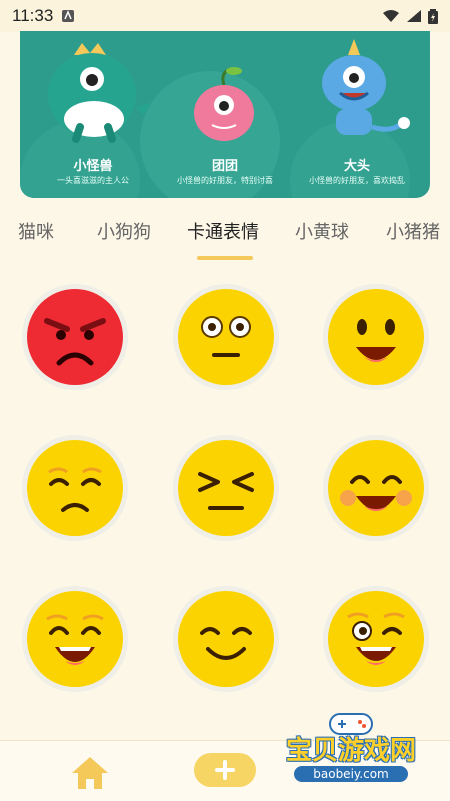 Image resolution: width=450 pixels, height=801 pixels. Describe the element at coordinates (124, 231) in the screenshot. I see `tab-puppy: 小狗狗` at that location.